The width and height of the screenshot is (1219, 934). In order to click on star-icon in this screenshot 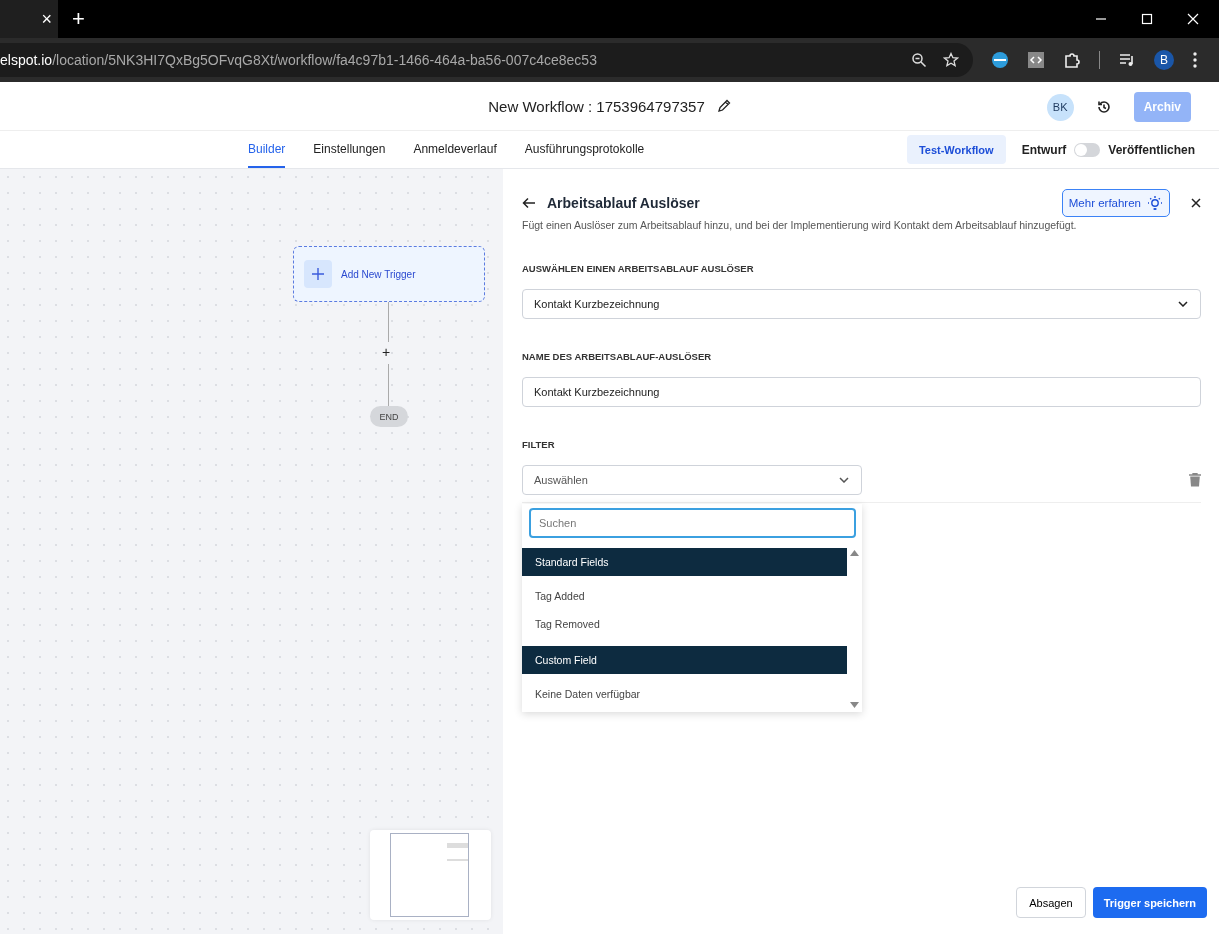, I will do `click(951, 60)`.